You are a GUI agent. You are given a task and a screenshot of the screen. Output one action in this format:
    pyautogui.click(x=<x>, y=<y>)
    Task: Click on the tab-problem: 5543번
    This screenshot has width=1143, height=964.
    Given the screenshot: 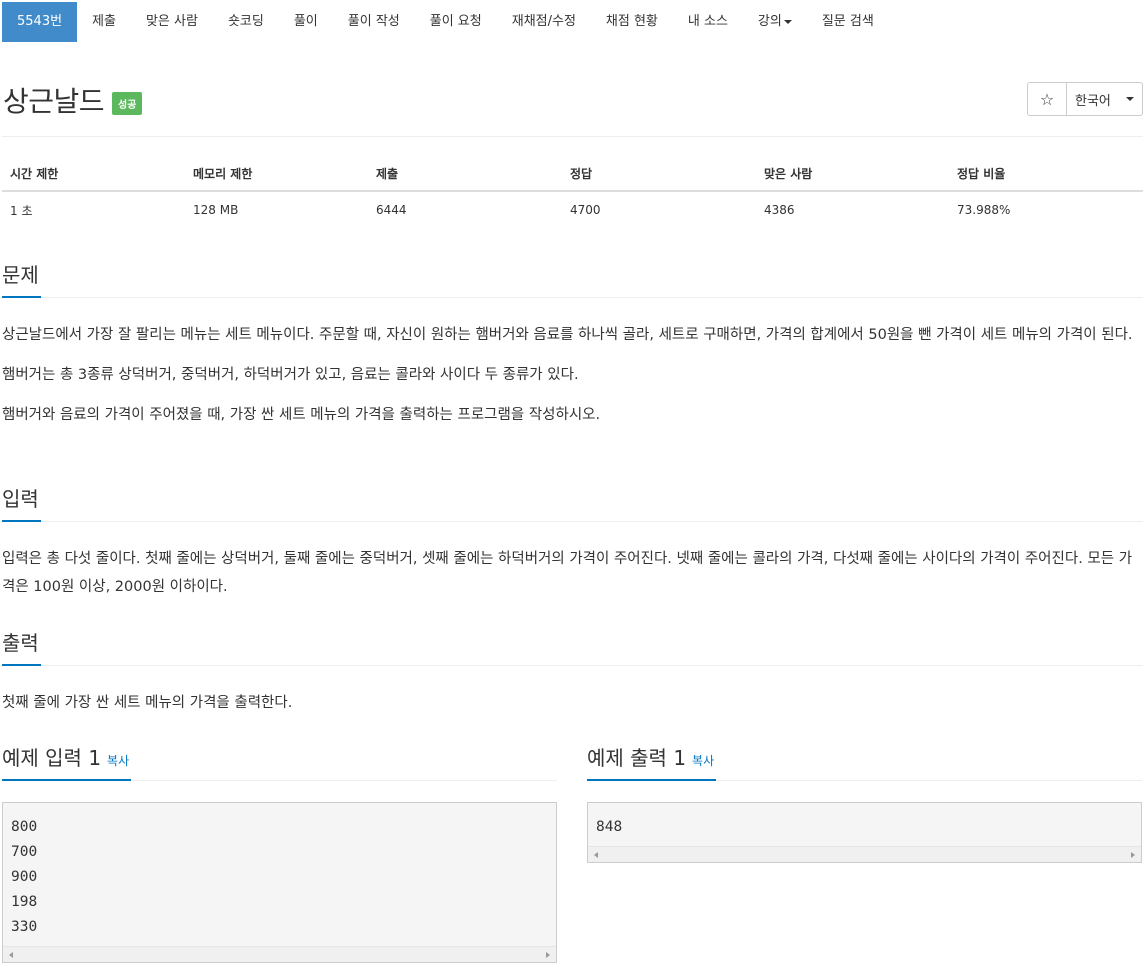 What is the action you would take?
    pyautogui.click(x=40, y=22)
    